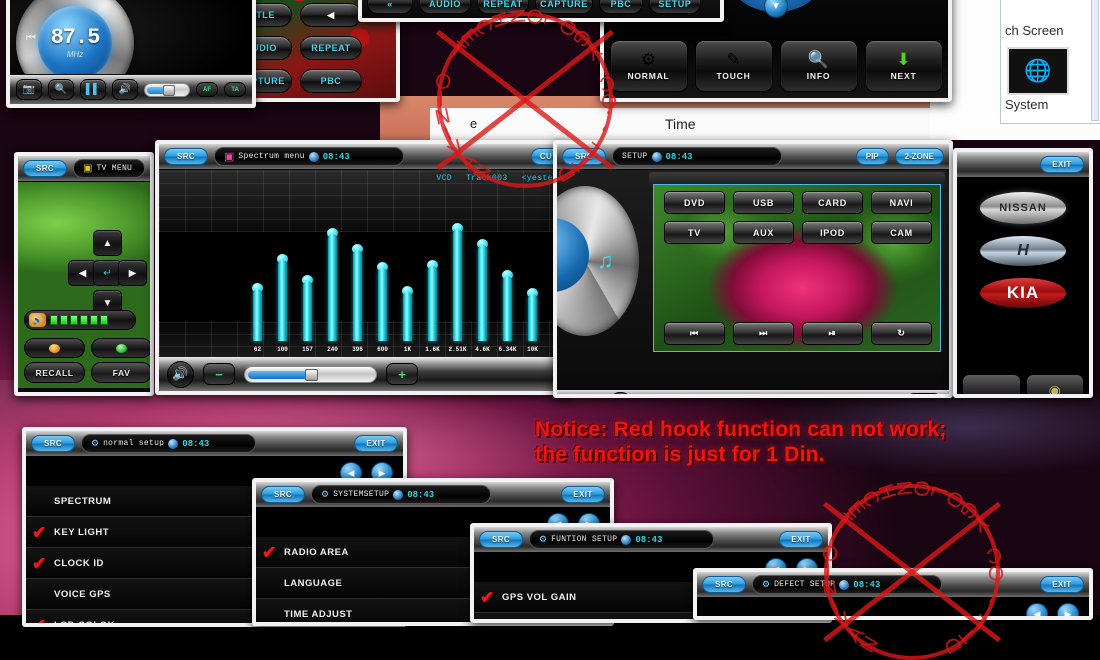 The width and height of the screenshot is (1100, 660). I want to click on source-key-cam: CAM, so click(901, 232).